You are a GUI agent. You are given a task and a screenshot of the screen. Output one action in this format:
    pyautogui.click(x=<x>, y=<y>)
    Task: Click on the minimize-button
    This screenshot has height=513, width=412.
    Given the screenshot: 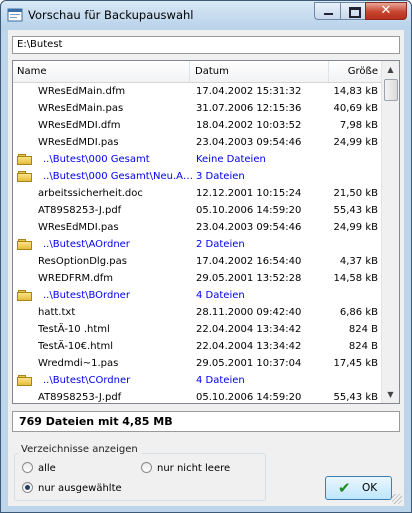 What is the action you would take?
    pyautogui.click(x=327, y=11)
    